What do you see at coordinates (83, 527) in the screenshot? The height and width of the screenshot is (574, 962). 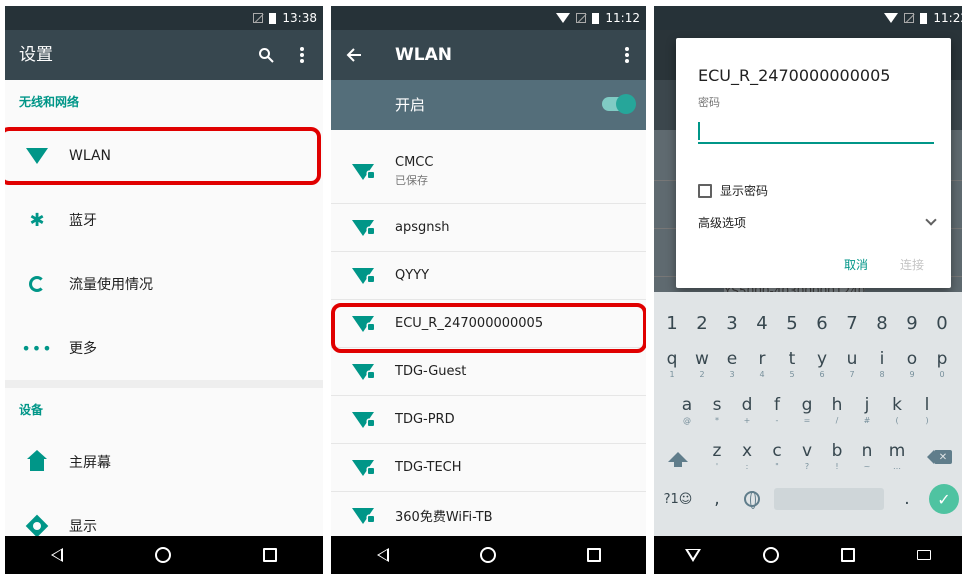 I see `settings-item-label: 显示` at bounding box center [83, 527].